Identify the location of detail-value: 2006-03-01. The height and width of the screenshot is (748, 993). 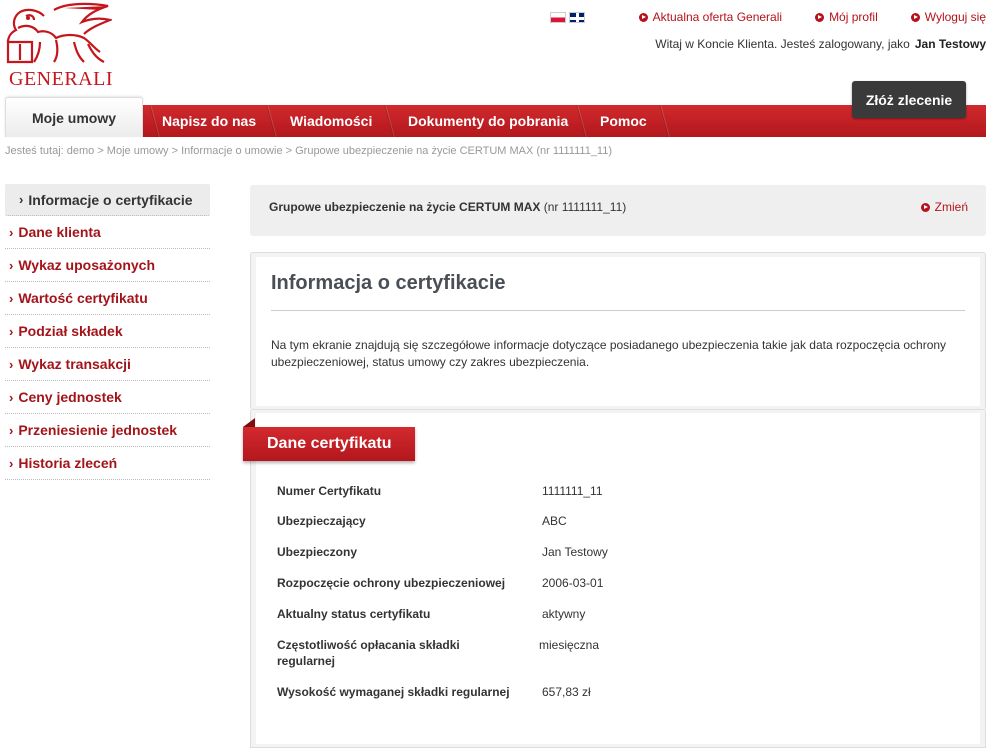
(573, 583).